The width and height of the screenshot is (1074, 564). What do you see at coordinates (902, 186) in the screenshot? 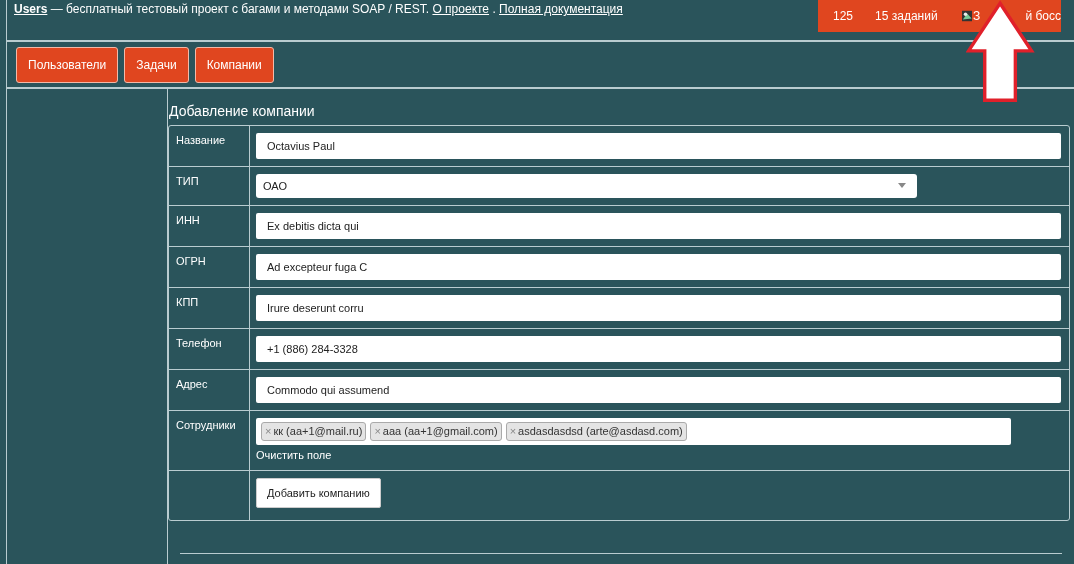
I see `caret-icon` at bounding box center [902, 186].